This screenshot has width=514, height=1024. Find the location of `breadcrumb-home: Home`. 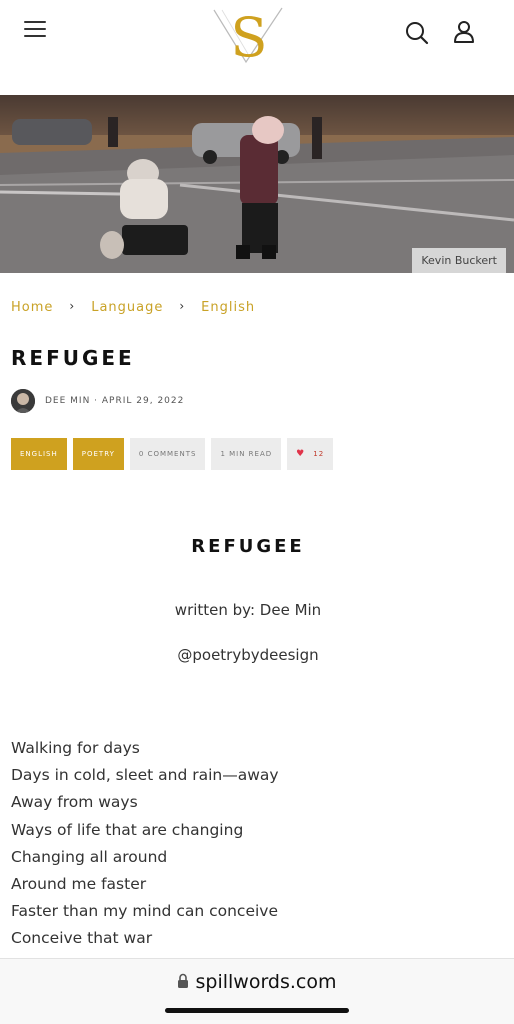

breadcrumb-home: Home is located at coordinates (32, 307).